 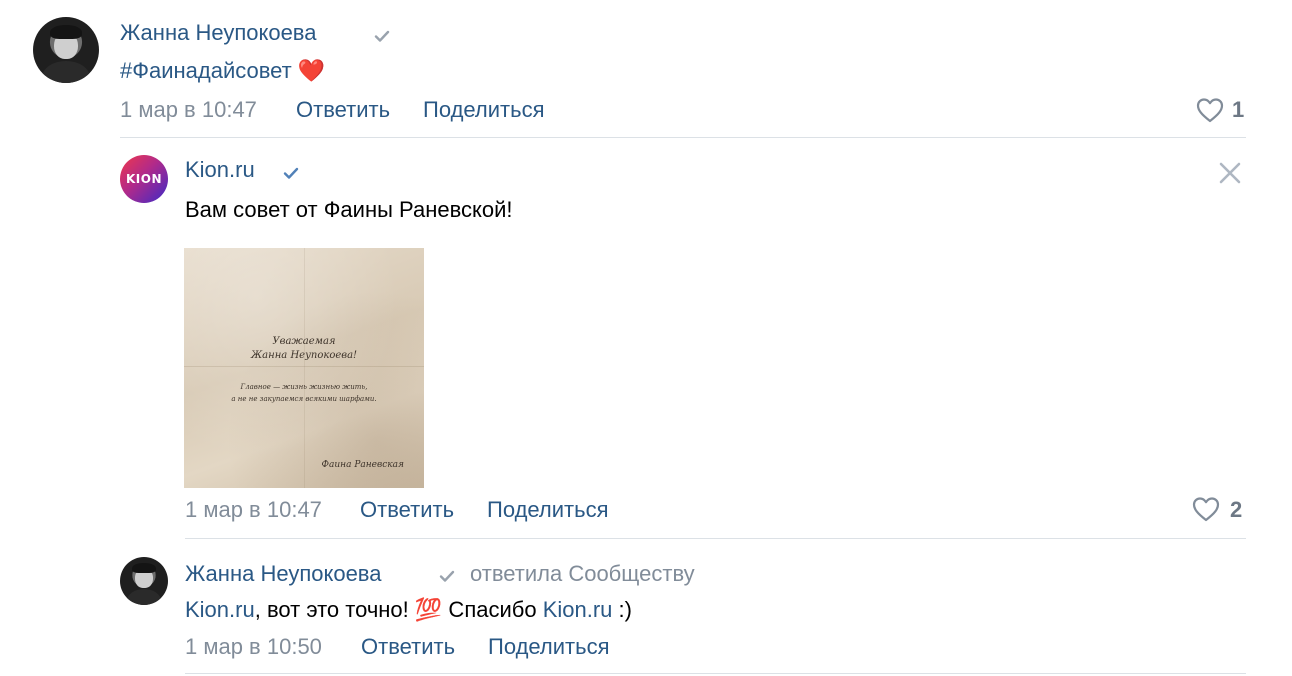 What do you see at coordinates (206, 70) in the screenshot?
I see `hashtag-link: #Фаинадайсовет` at bounding box center [206, 70].